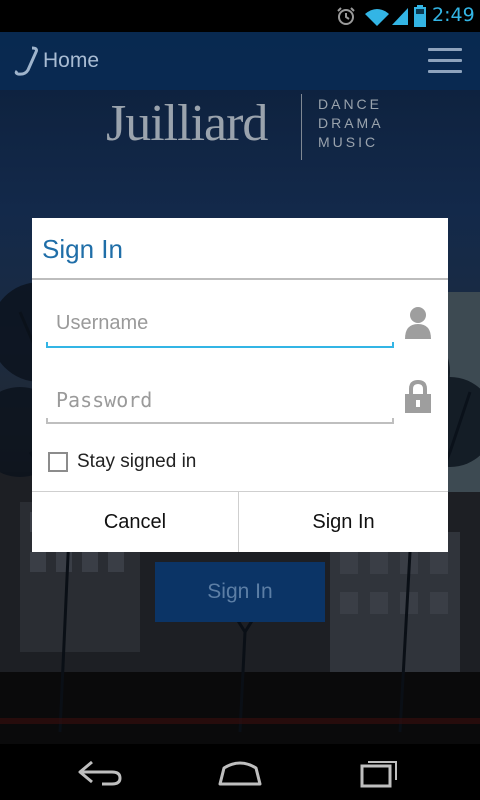 This screenshot has width=480, height=800. What do you see at coordinates (418, 323) in the screenshot?
I see `person-icon` at bounding box center [418, 323].